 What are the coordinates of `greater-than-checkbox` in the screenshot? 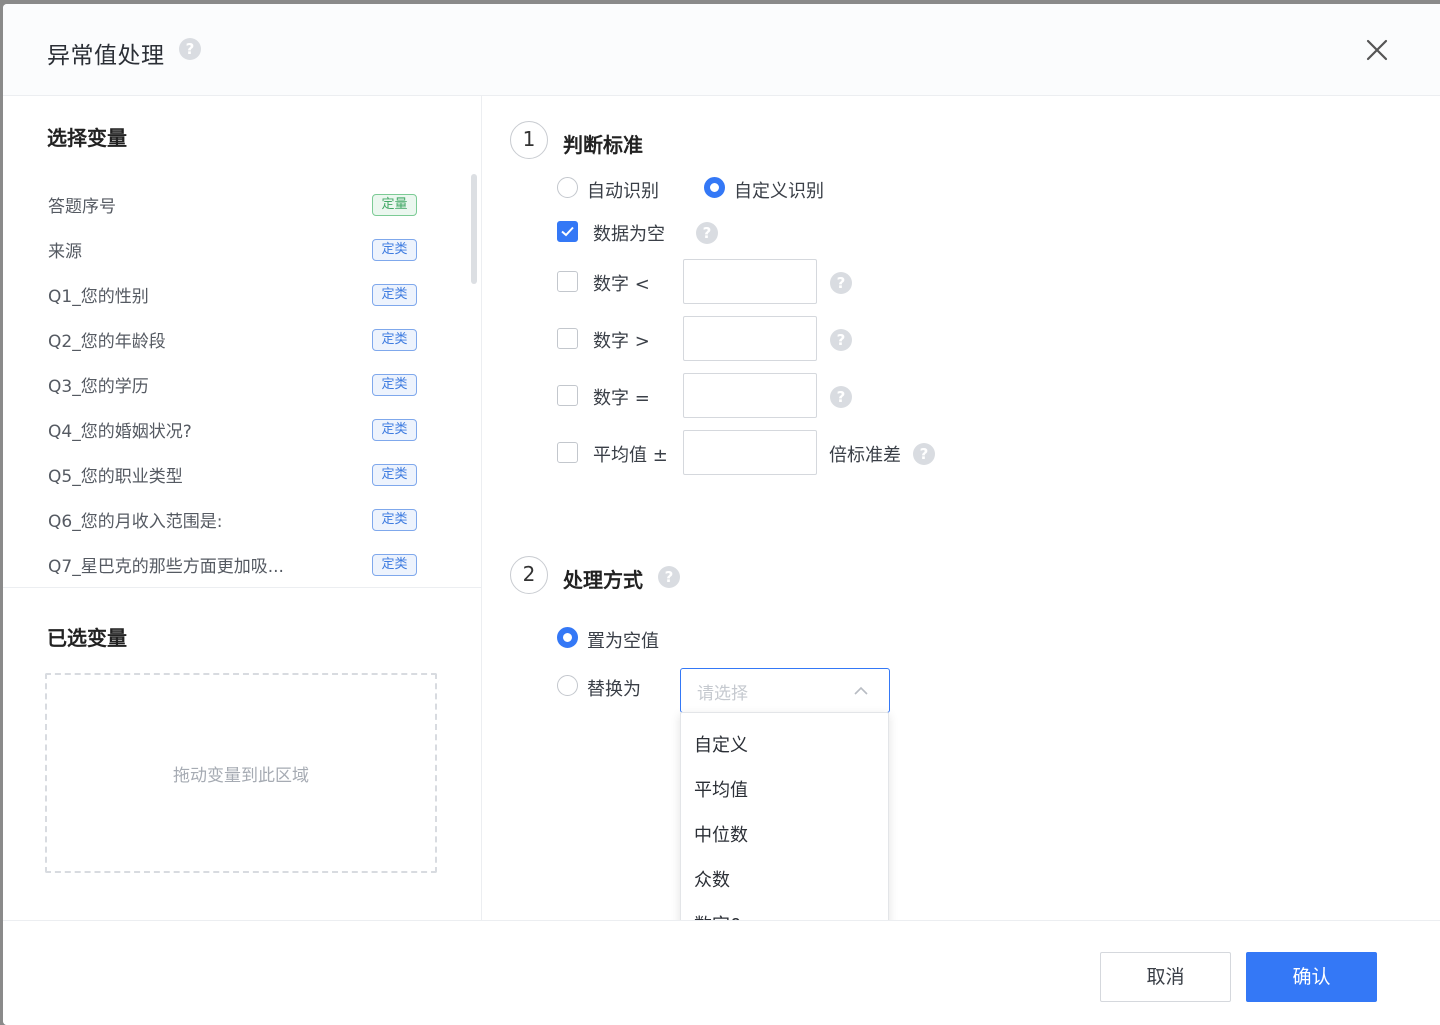 It's located at (567, 338).